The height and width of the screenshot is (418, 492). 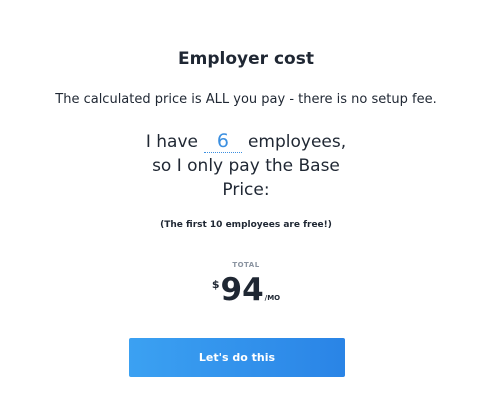 What do you see at coordinates (246, 142) in the screenshot?
I see `calc-line-1: I have employees,` at bounding box center [246, 142].